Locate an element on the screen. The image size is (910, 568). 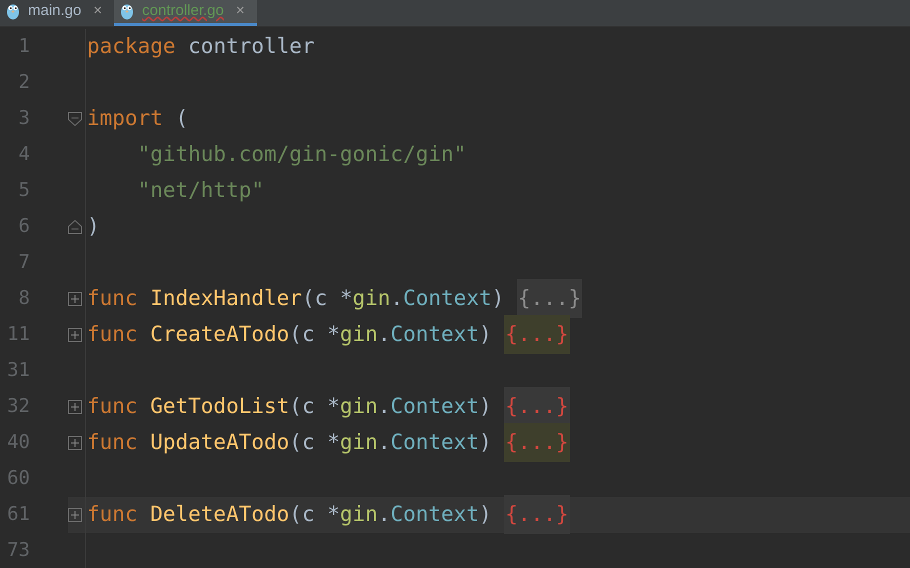
line-number: 7 is located at coordinates (24, 263).